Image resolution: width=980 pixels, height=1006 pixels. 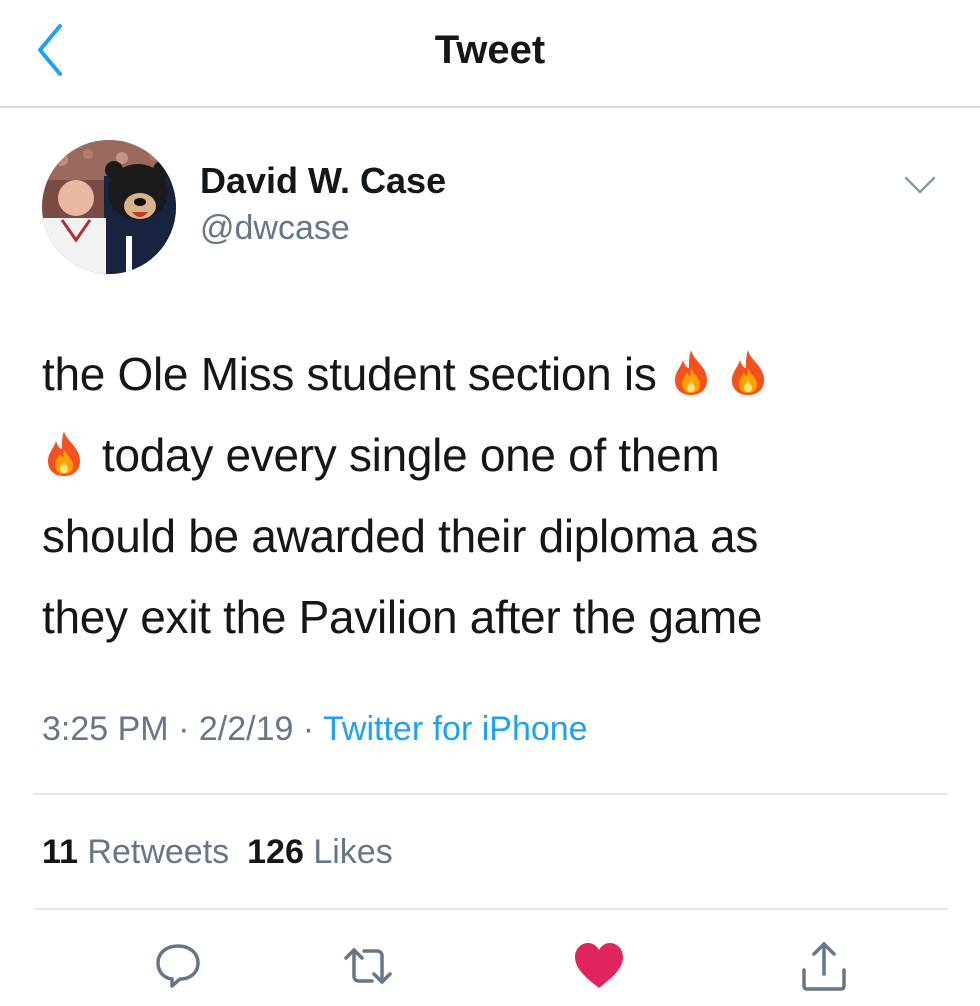 I want to click on retweets-label: Retweets, so click(x=158, y=852).